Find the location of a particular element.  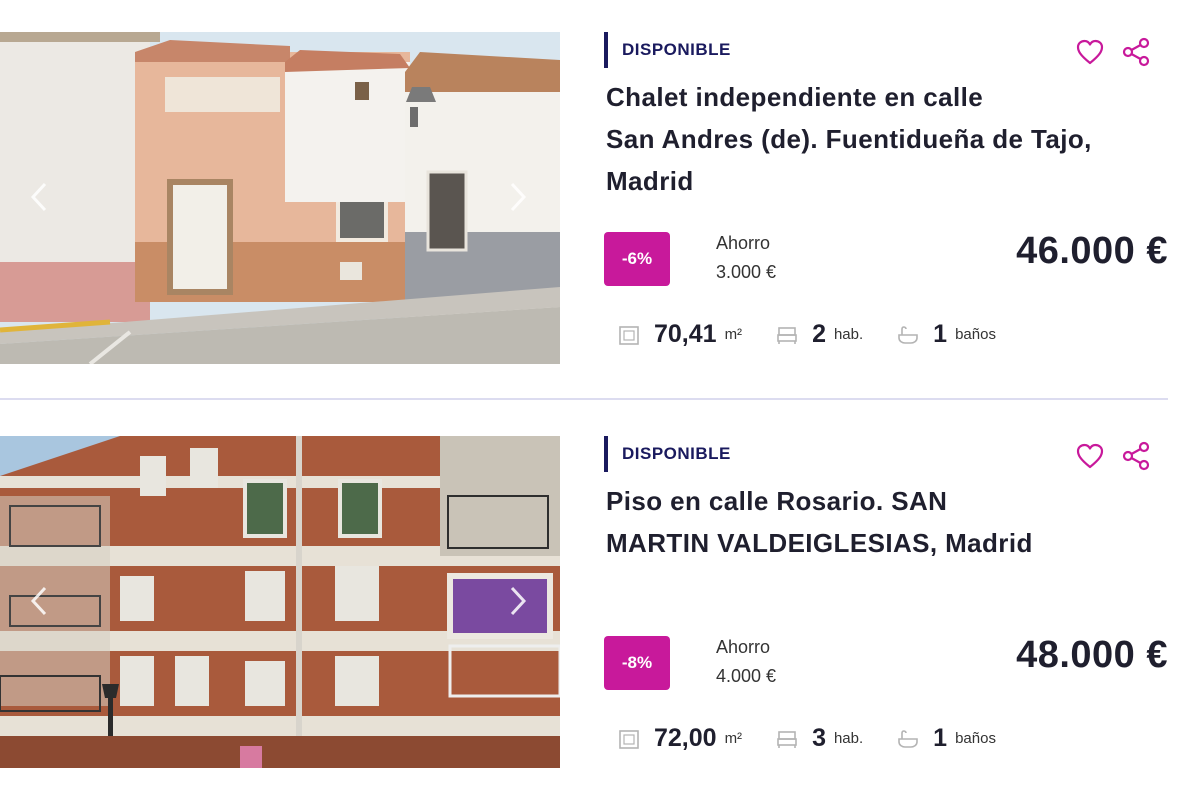

title-line: MARTIN VALDEIGLESIAS, Madrid is located at coordinates (819, 543).